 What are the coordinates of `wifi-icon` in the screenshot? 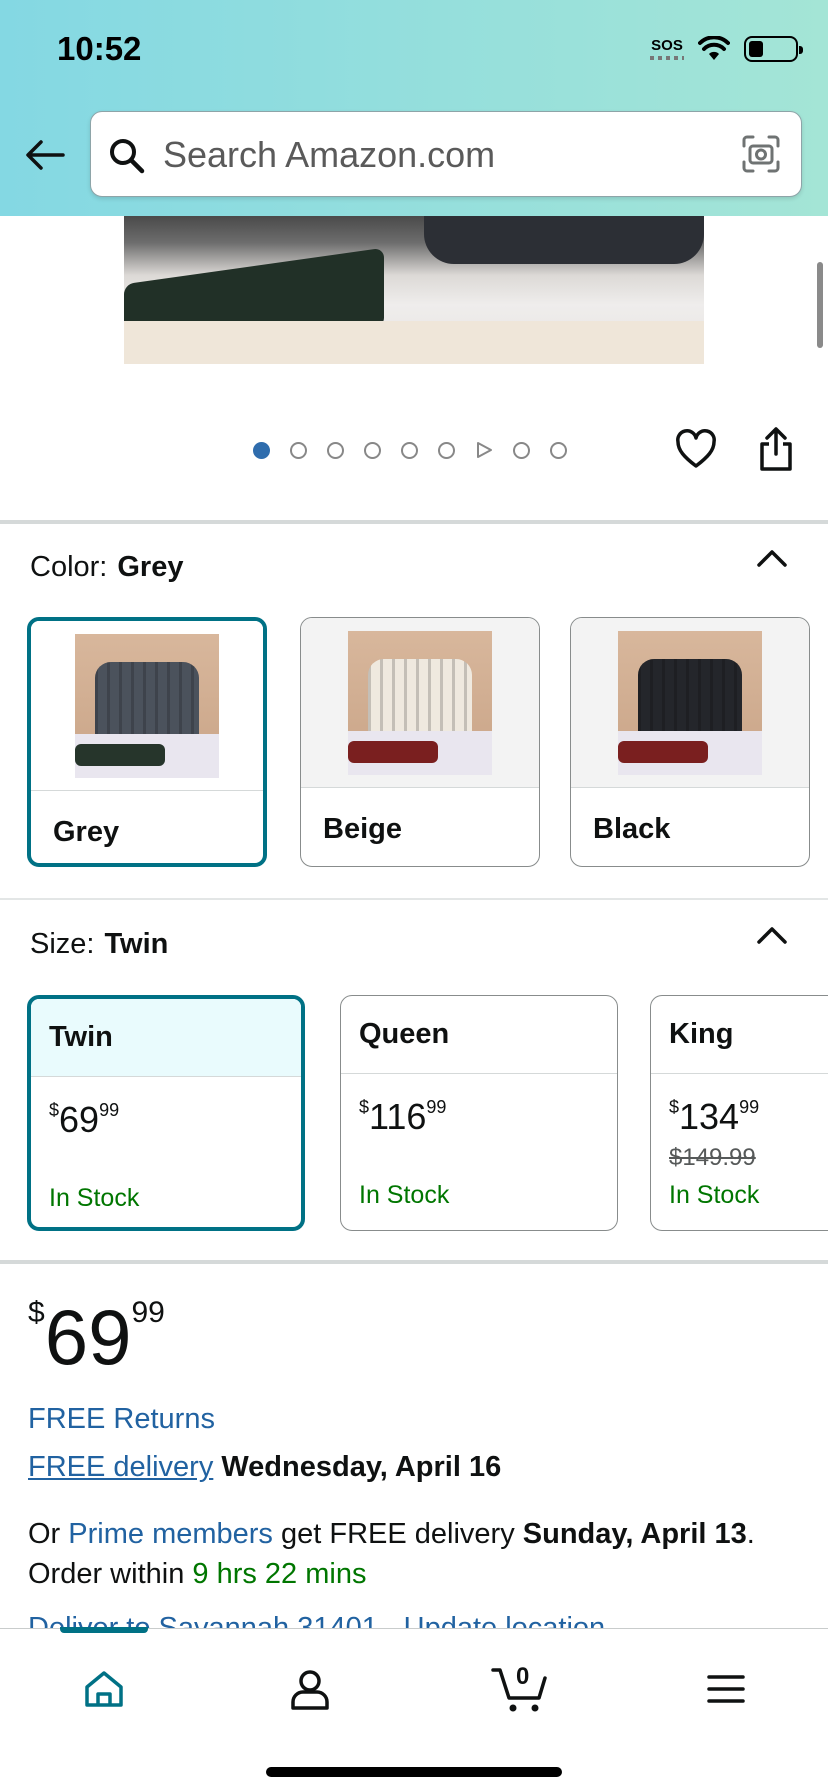 It's located at (714, 48).